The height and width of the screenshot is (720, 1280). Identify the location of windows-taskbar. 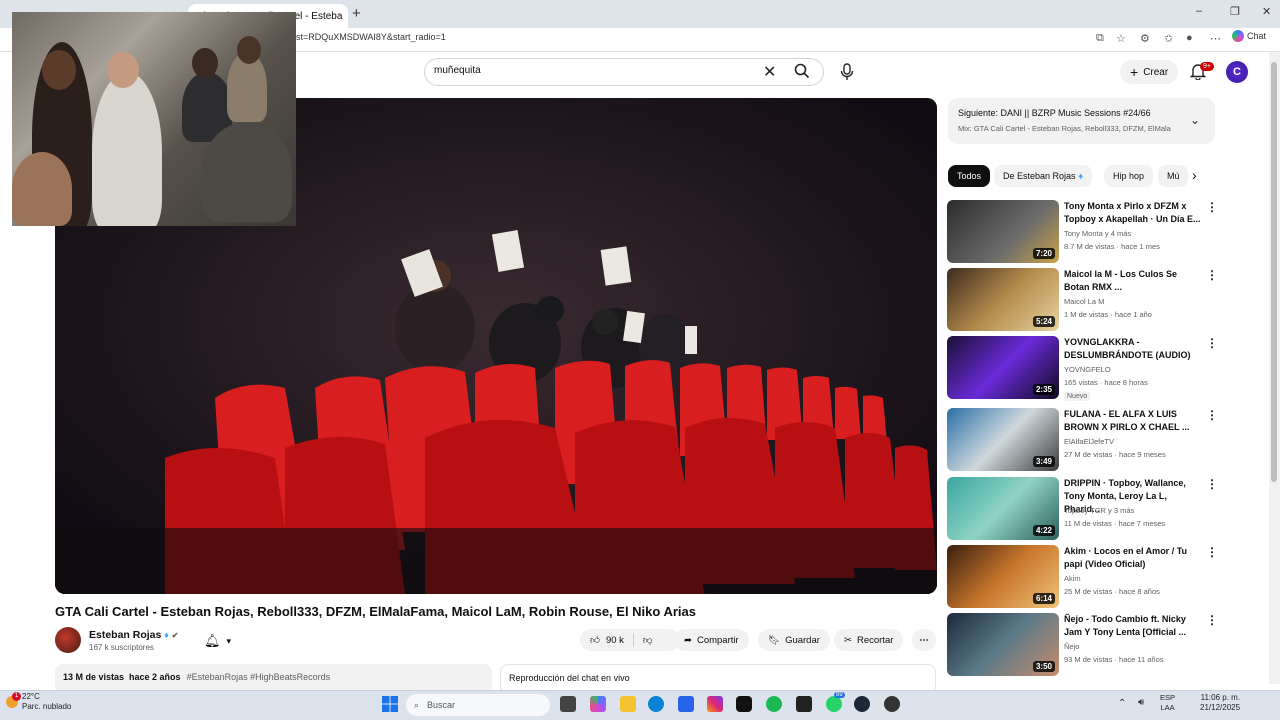
(640, 705).